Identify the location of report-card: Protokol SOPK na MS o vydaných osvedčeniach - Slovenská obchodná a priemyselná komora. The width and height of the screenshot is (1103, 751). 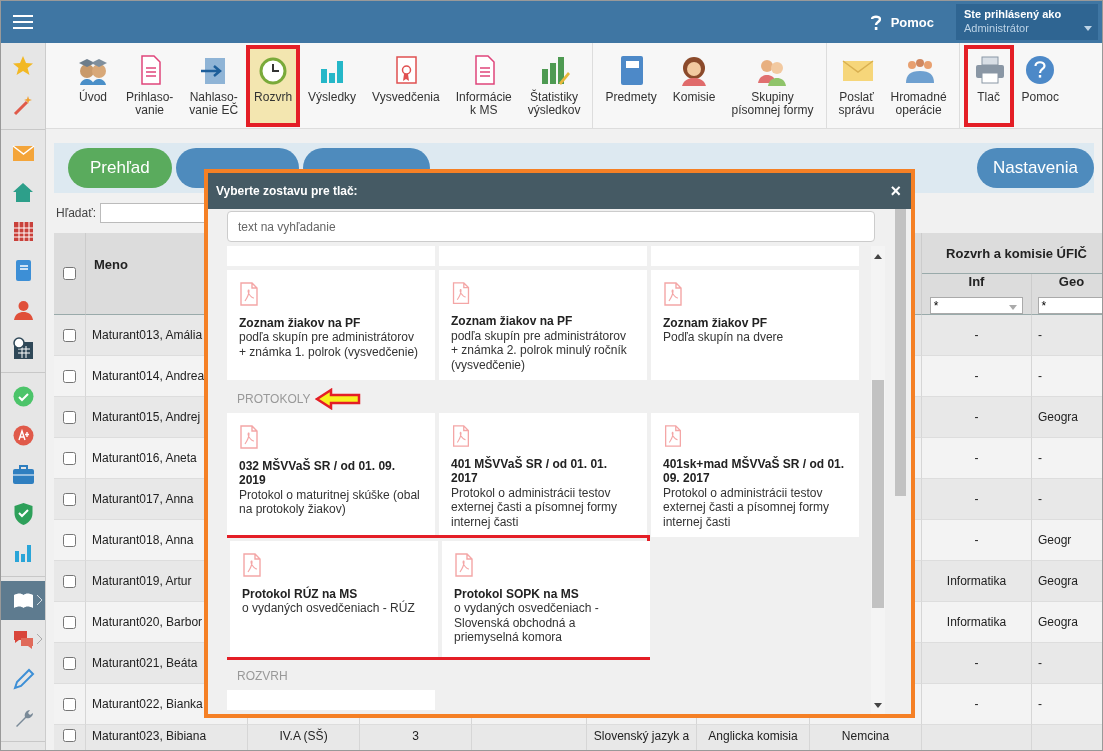
(546, 599).